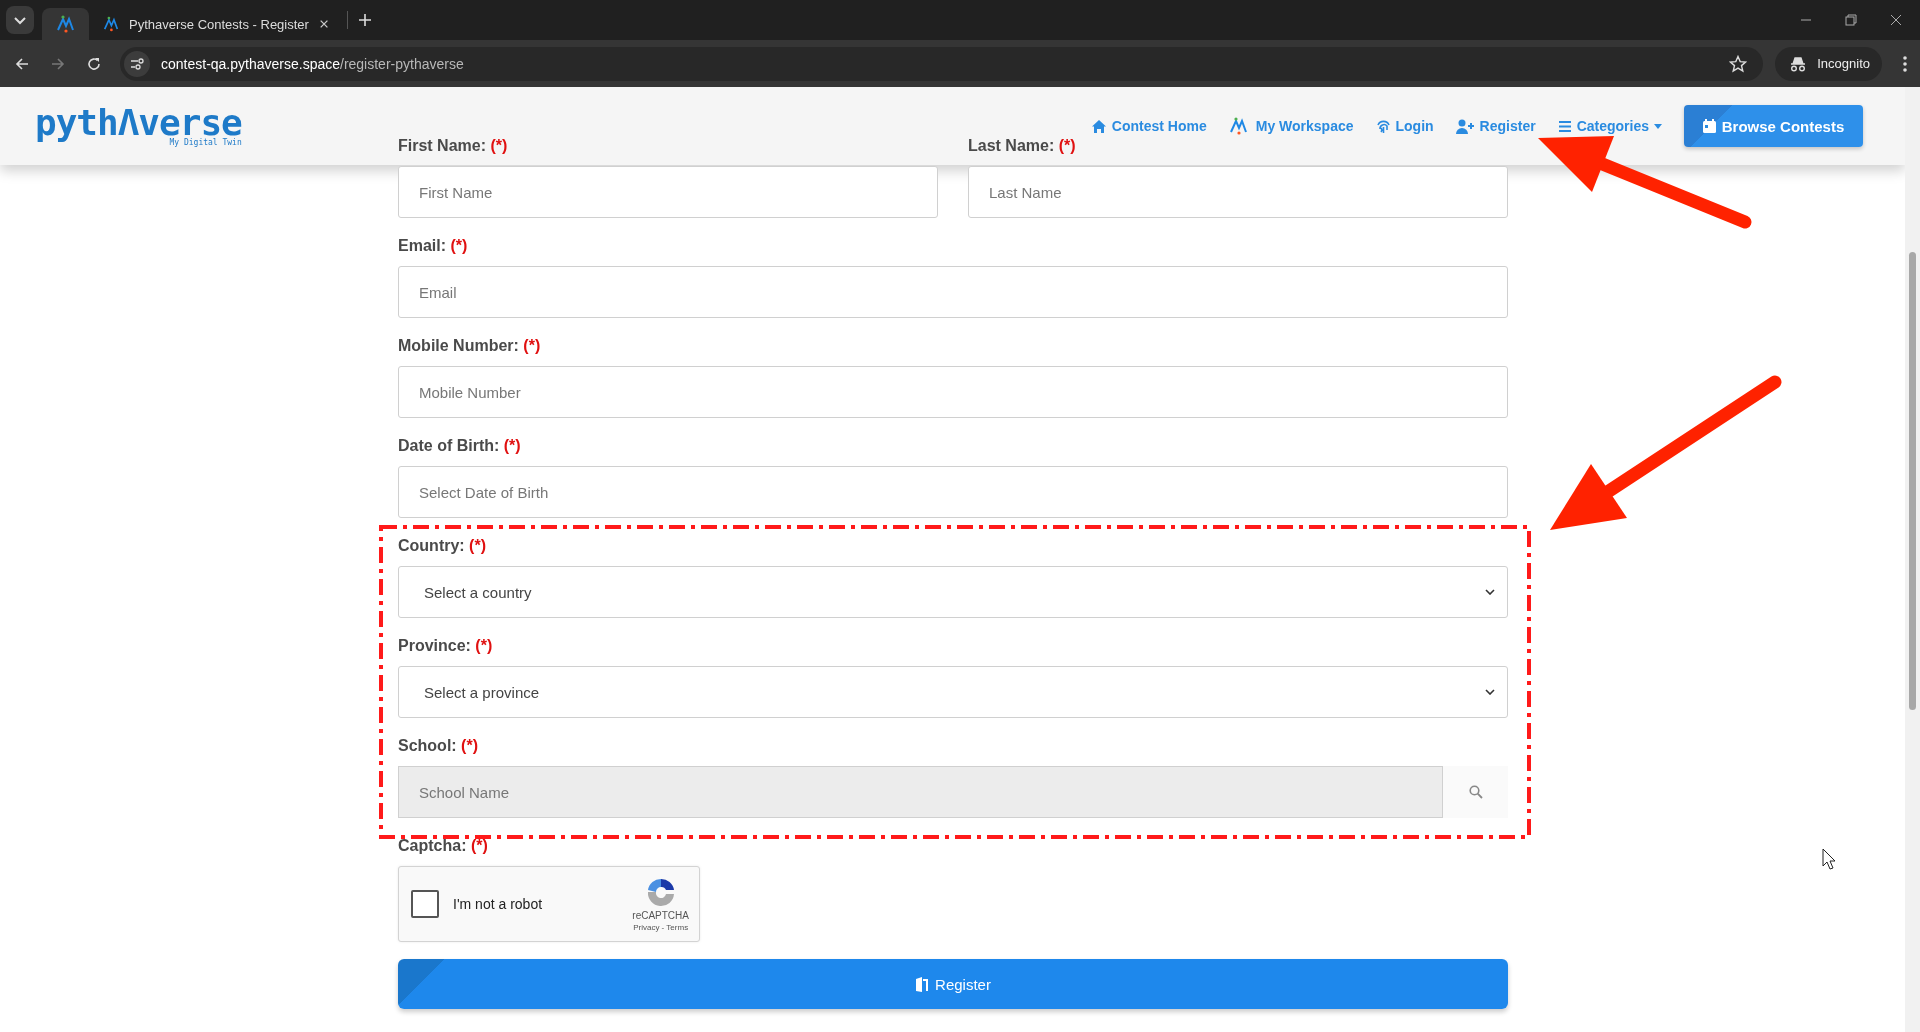  I want to click on input-field: Last Name, so click(1238, 192).